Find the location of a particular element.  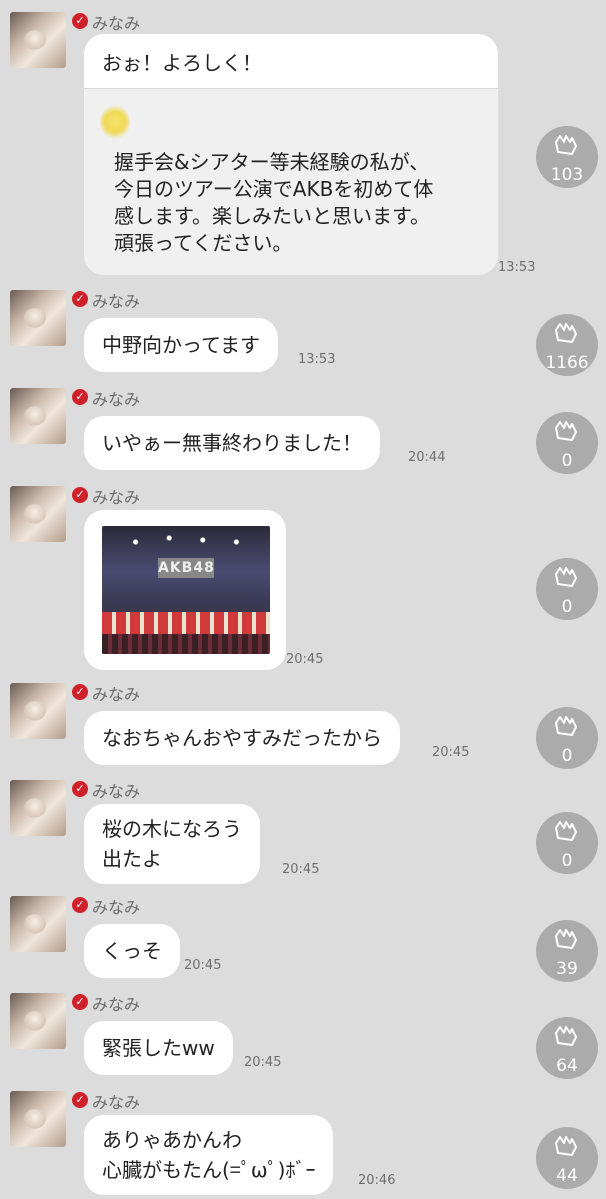

message-bubble: 中野向かってます is located at coordinates (181, 345).